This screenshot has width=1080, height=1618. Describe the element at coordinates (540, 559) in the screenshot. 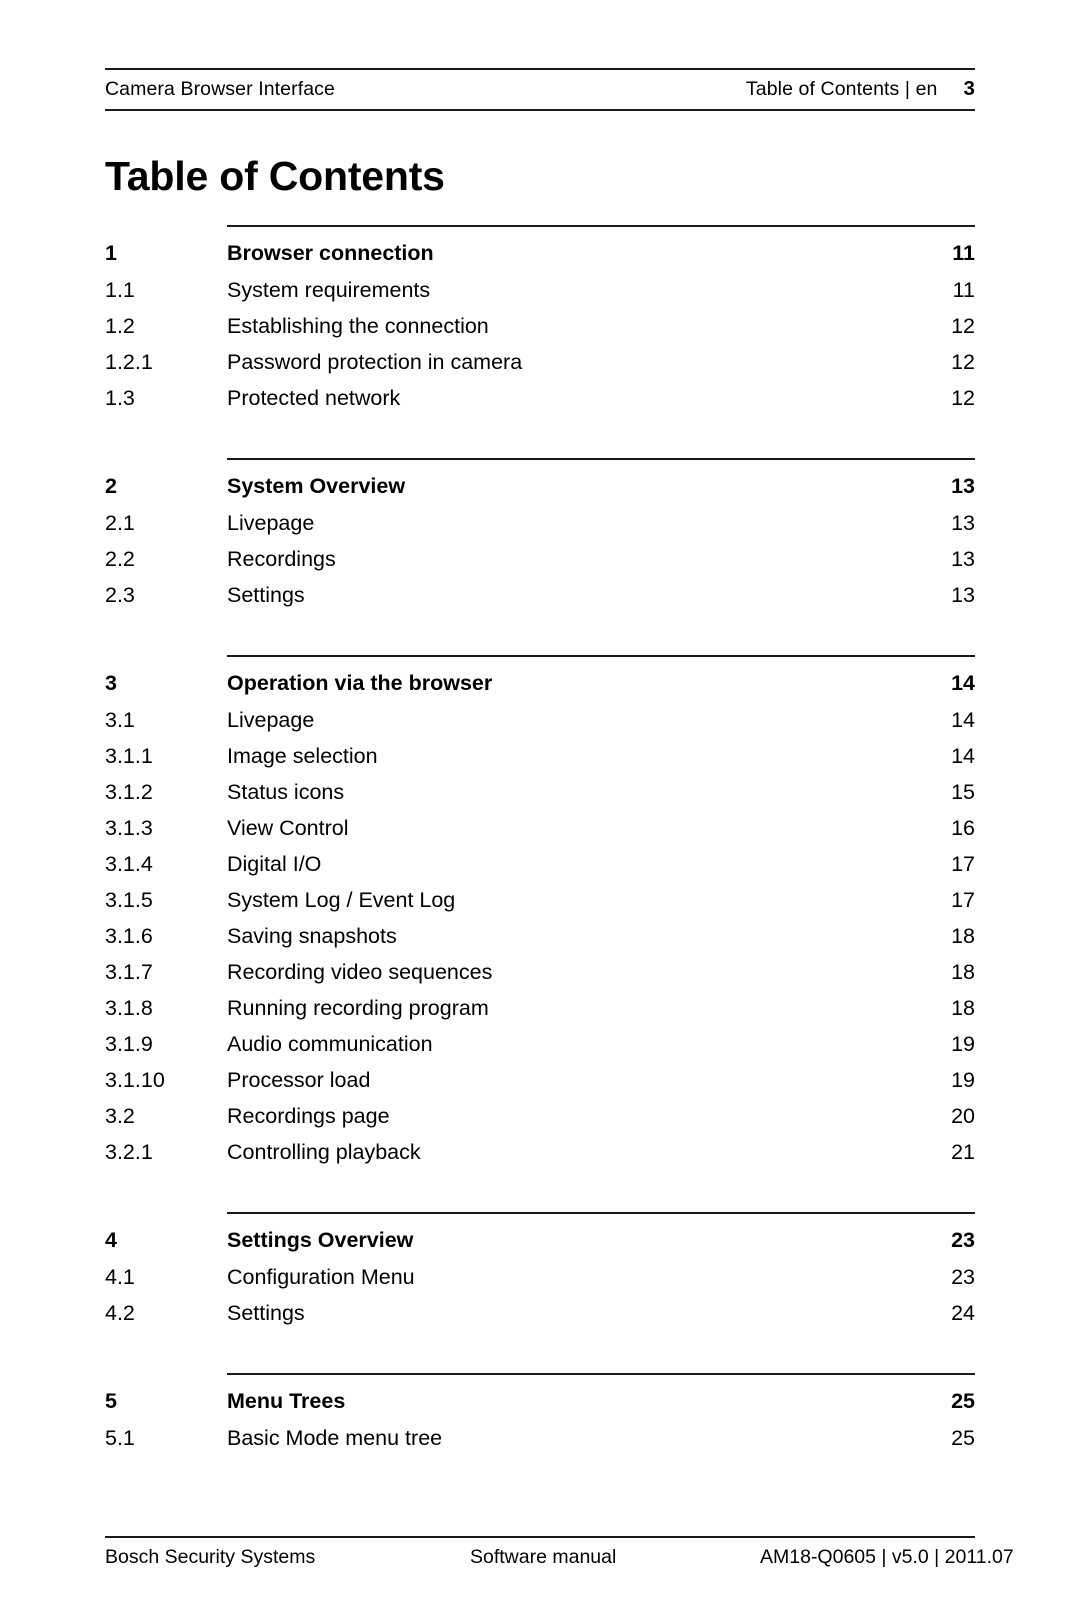

I see `toc-entry: 2.2 Recordings 13` at that location.